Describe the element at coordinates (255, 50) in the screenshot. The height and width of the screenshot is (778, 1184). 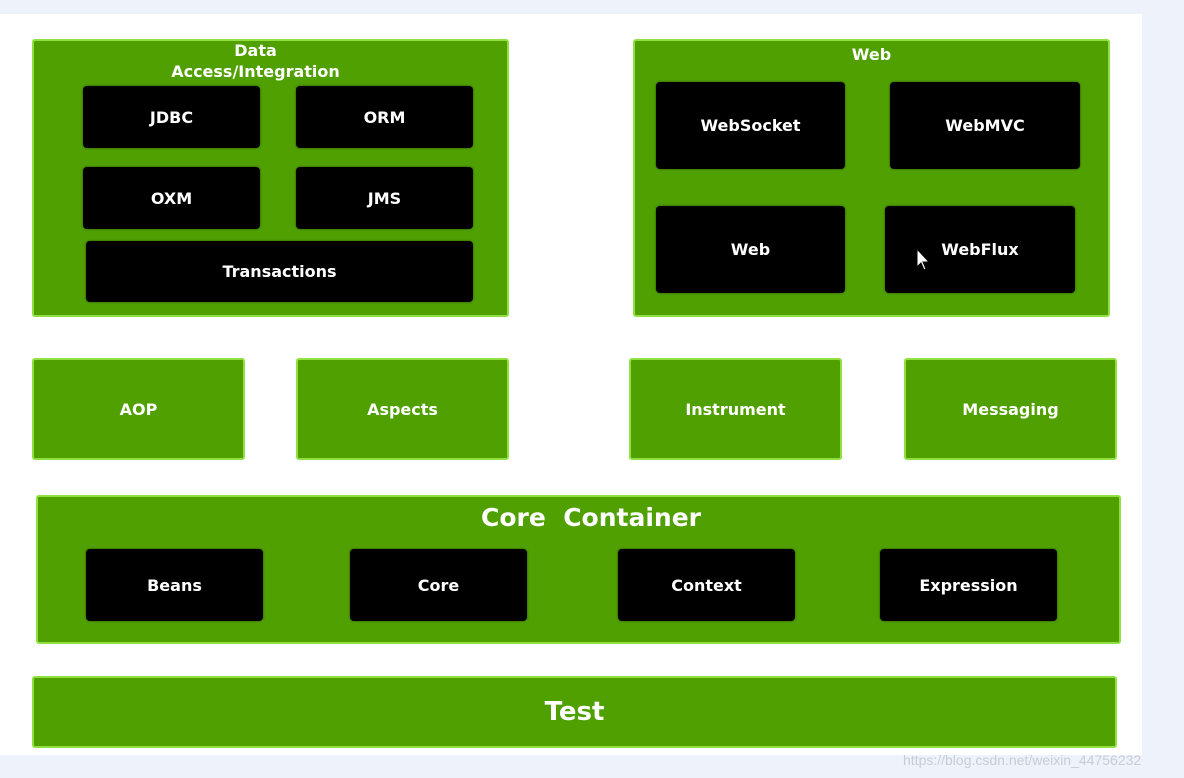
I see `data-access-title-line1: Data` at that location.